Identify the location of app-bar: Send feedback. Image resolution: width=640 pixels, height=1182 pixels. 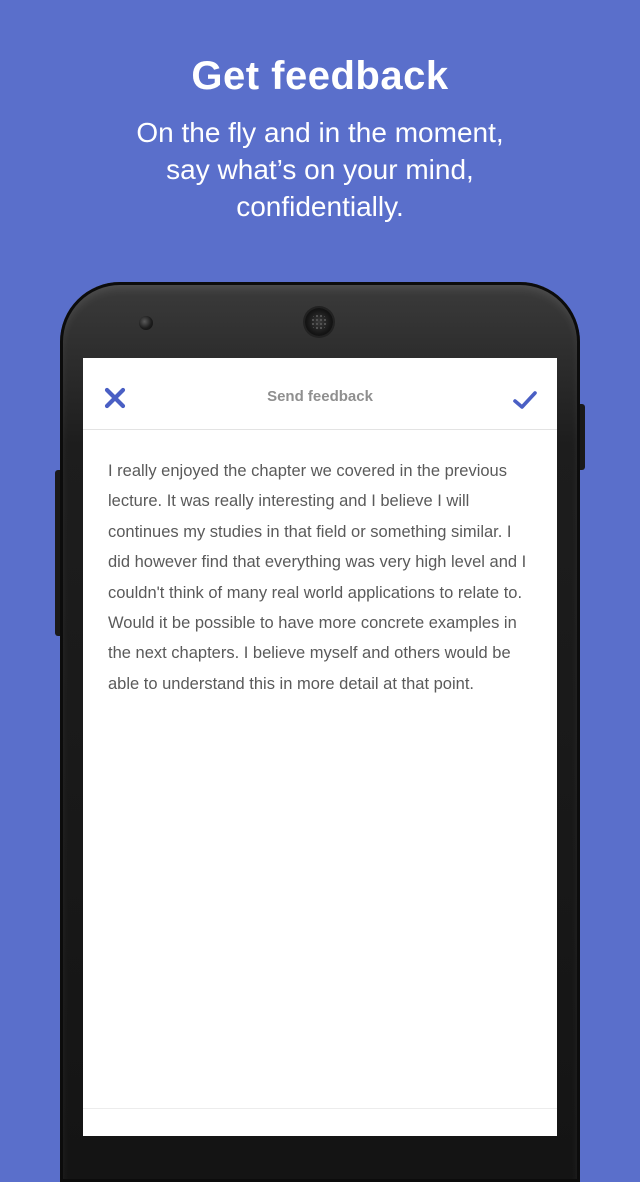
(320, 394).